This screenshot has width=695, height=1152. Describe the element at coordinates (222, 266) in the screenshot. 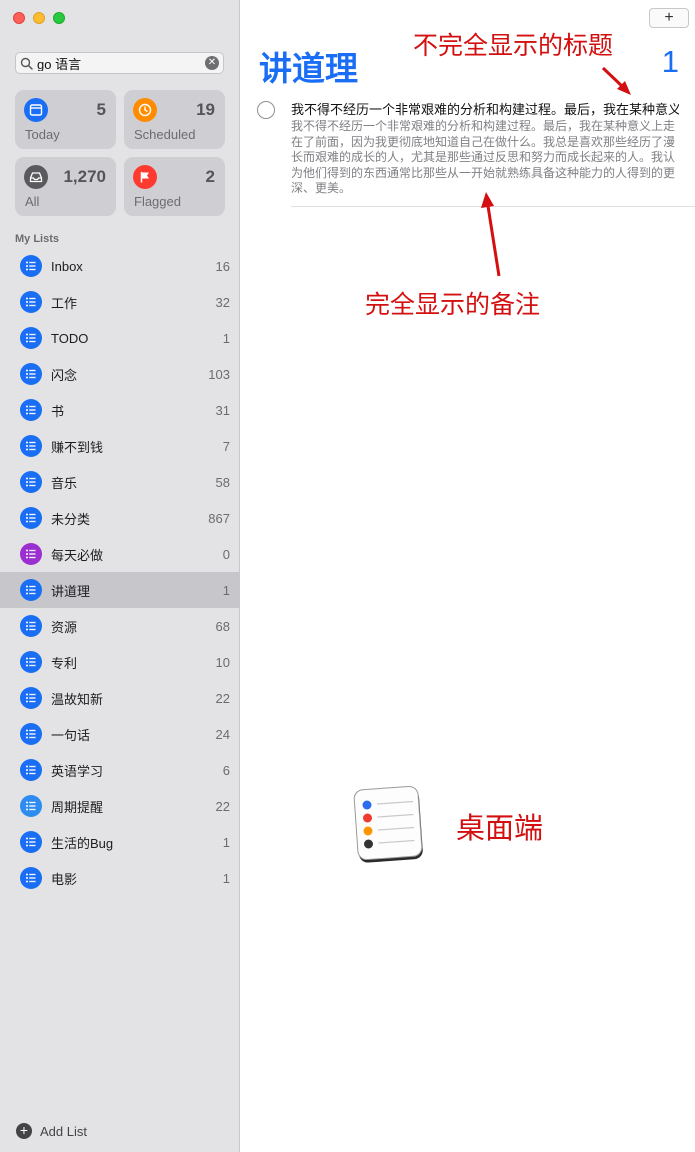

I see `list-count: 16` at that location.